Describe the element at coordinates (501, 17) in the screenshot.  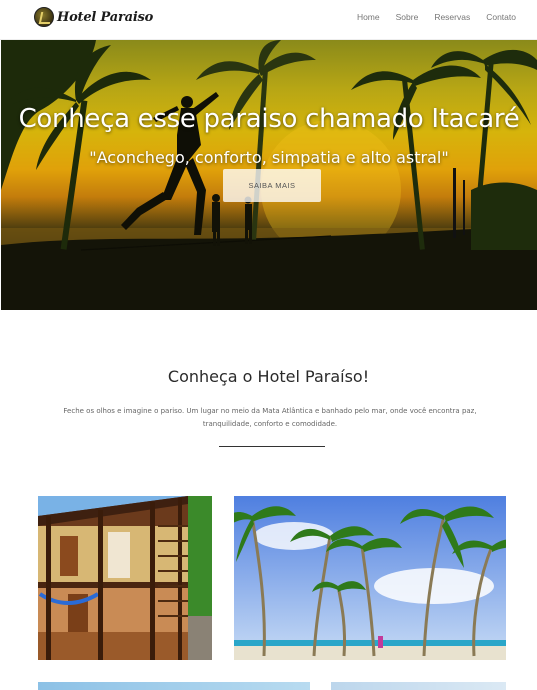
I see `nav-link-contato: Contato` at that location.